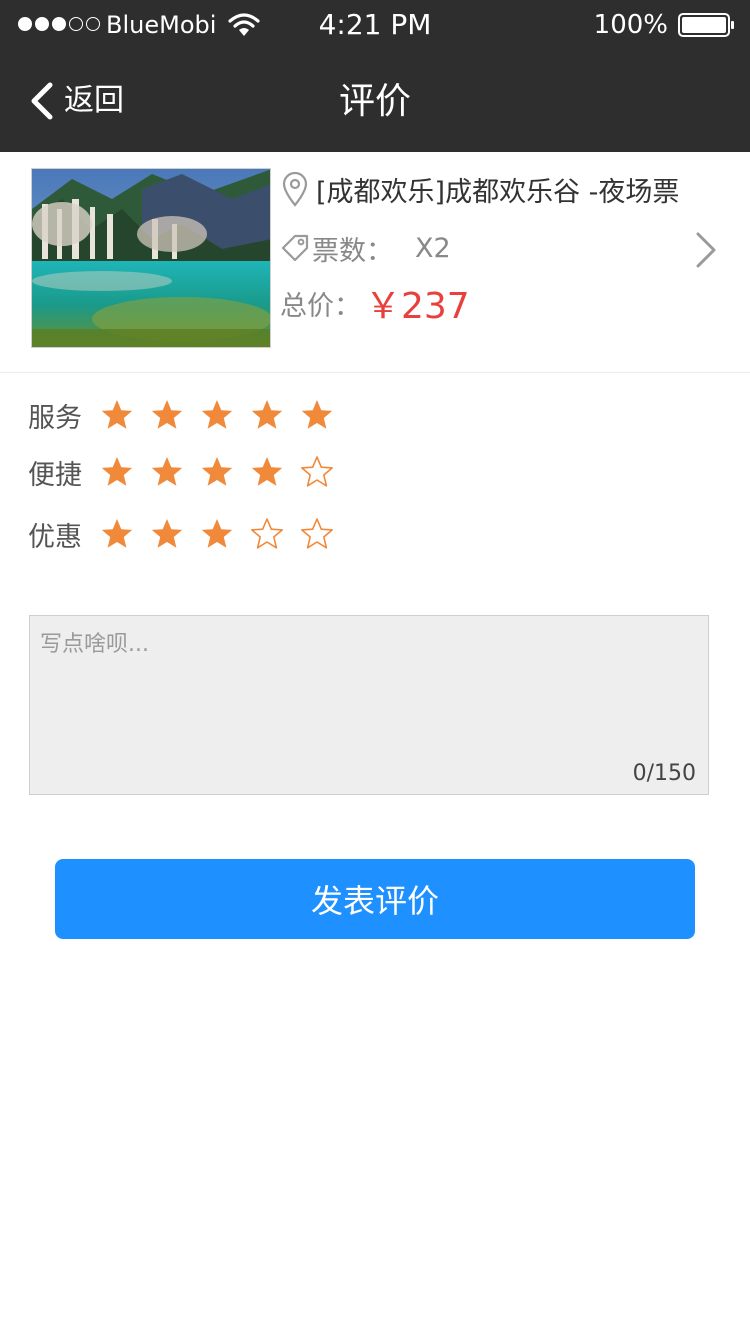  I want to click on ticket-tag-icon, so click(295, 248).